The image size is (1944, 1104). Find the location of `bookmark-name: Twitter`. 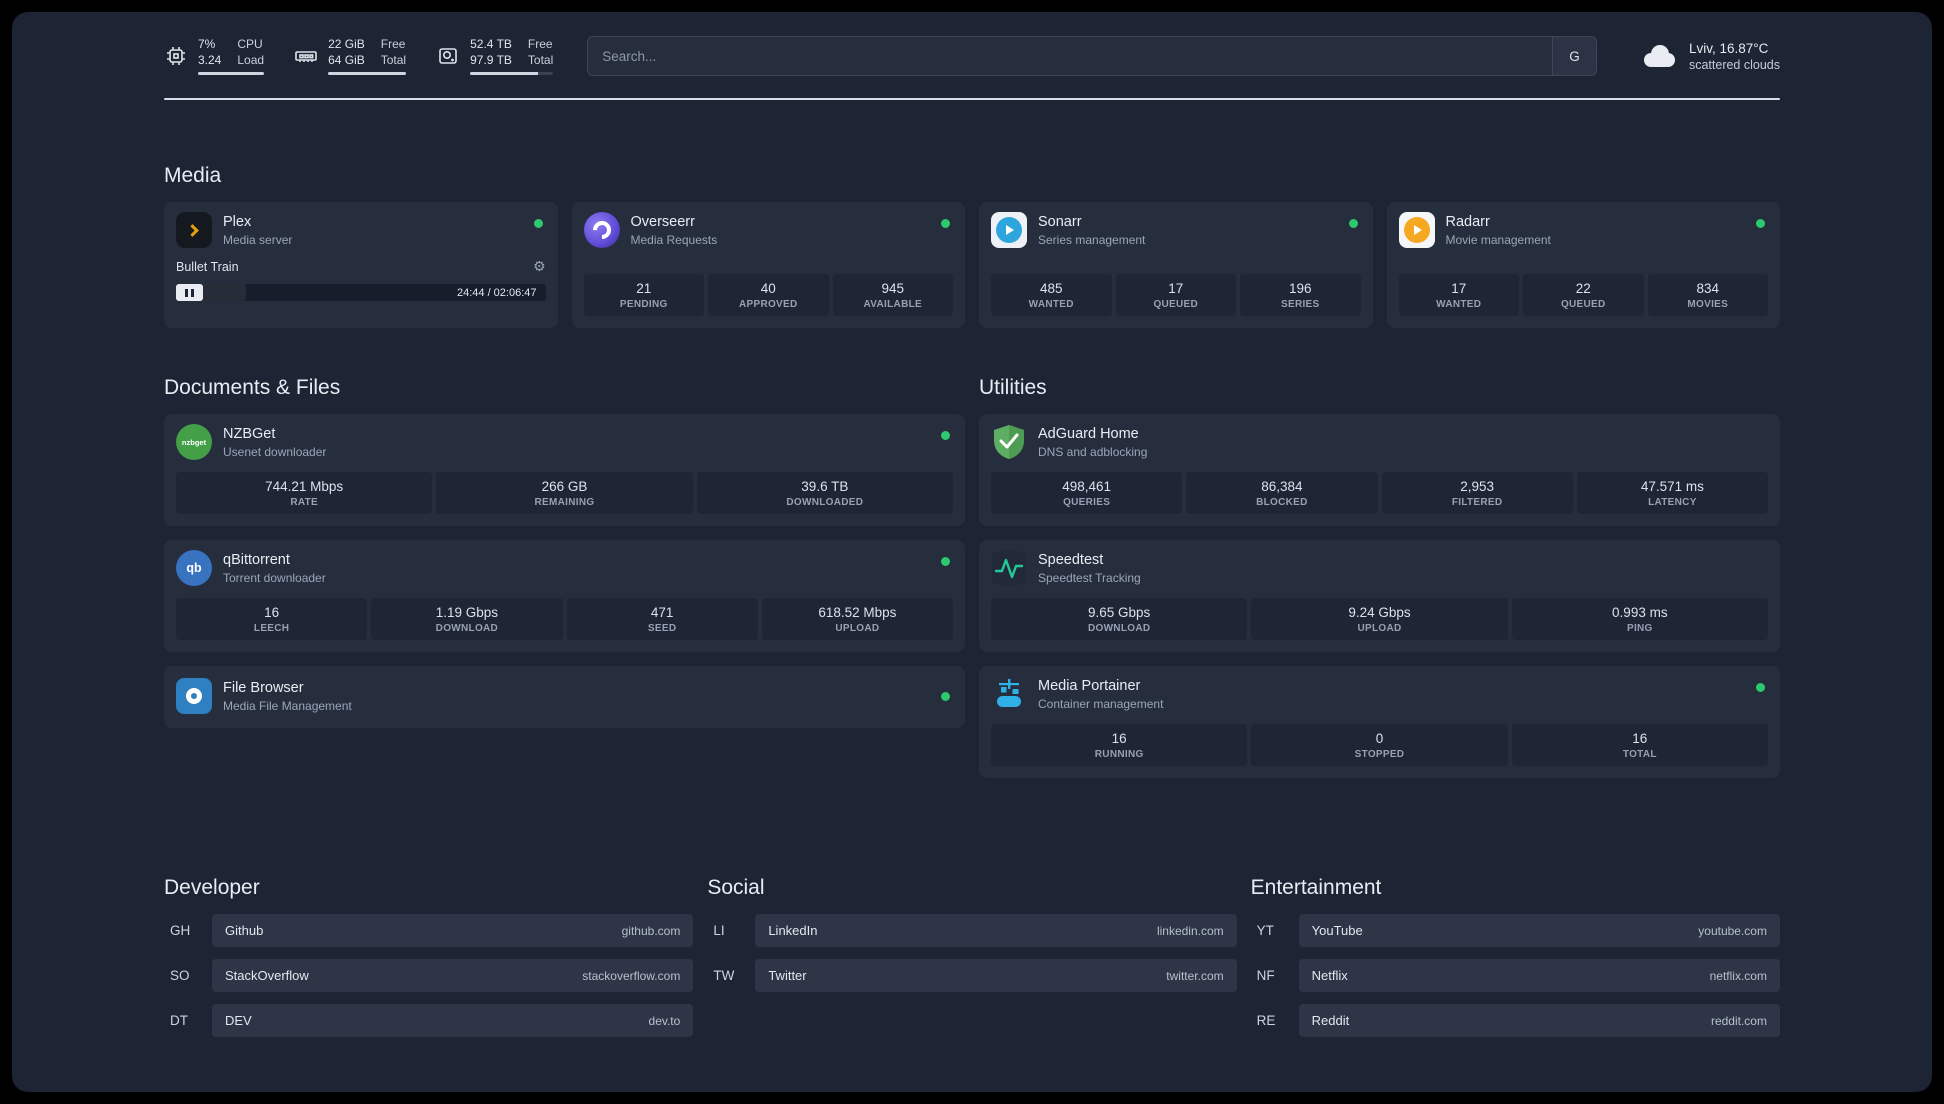

bookmark-name: Twitter is located at coordinates (787, 975).